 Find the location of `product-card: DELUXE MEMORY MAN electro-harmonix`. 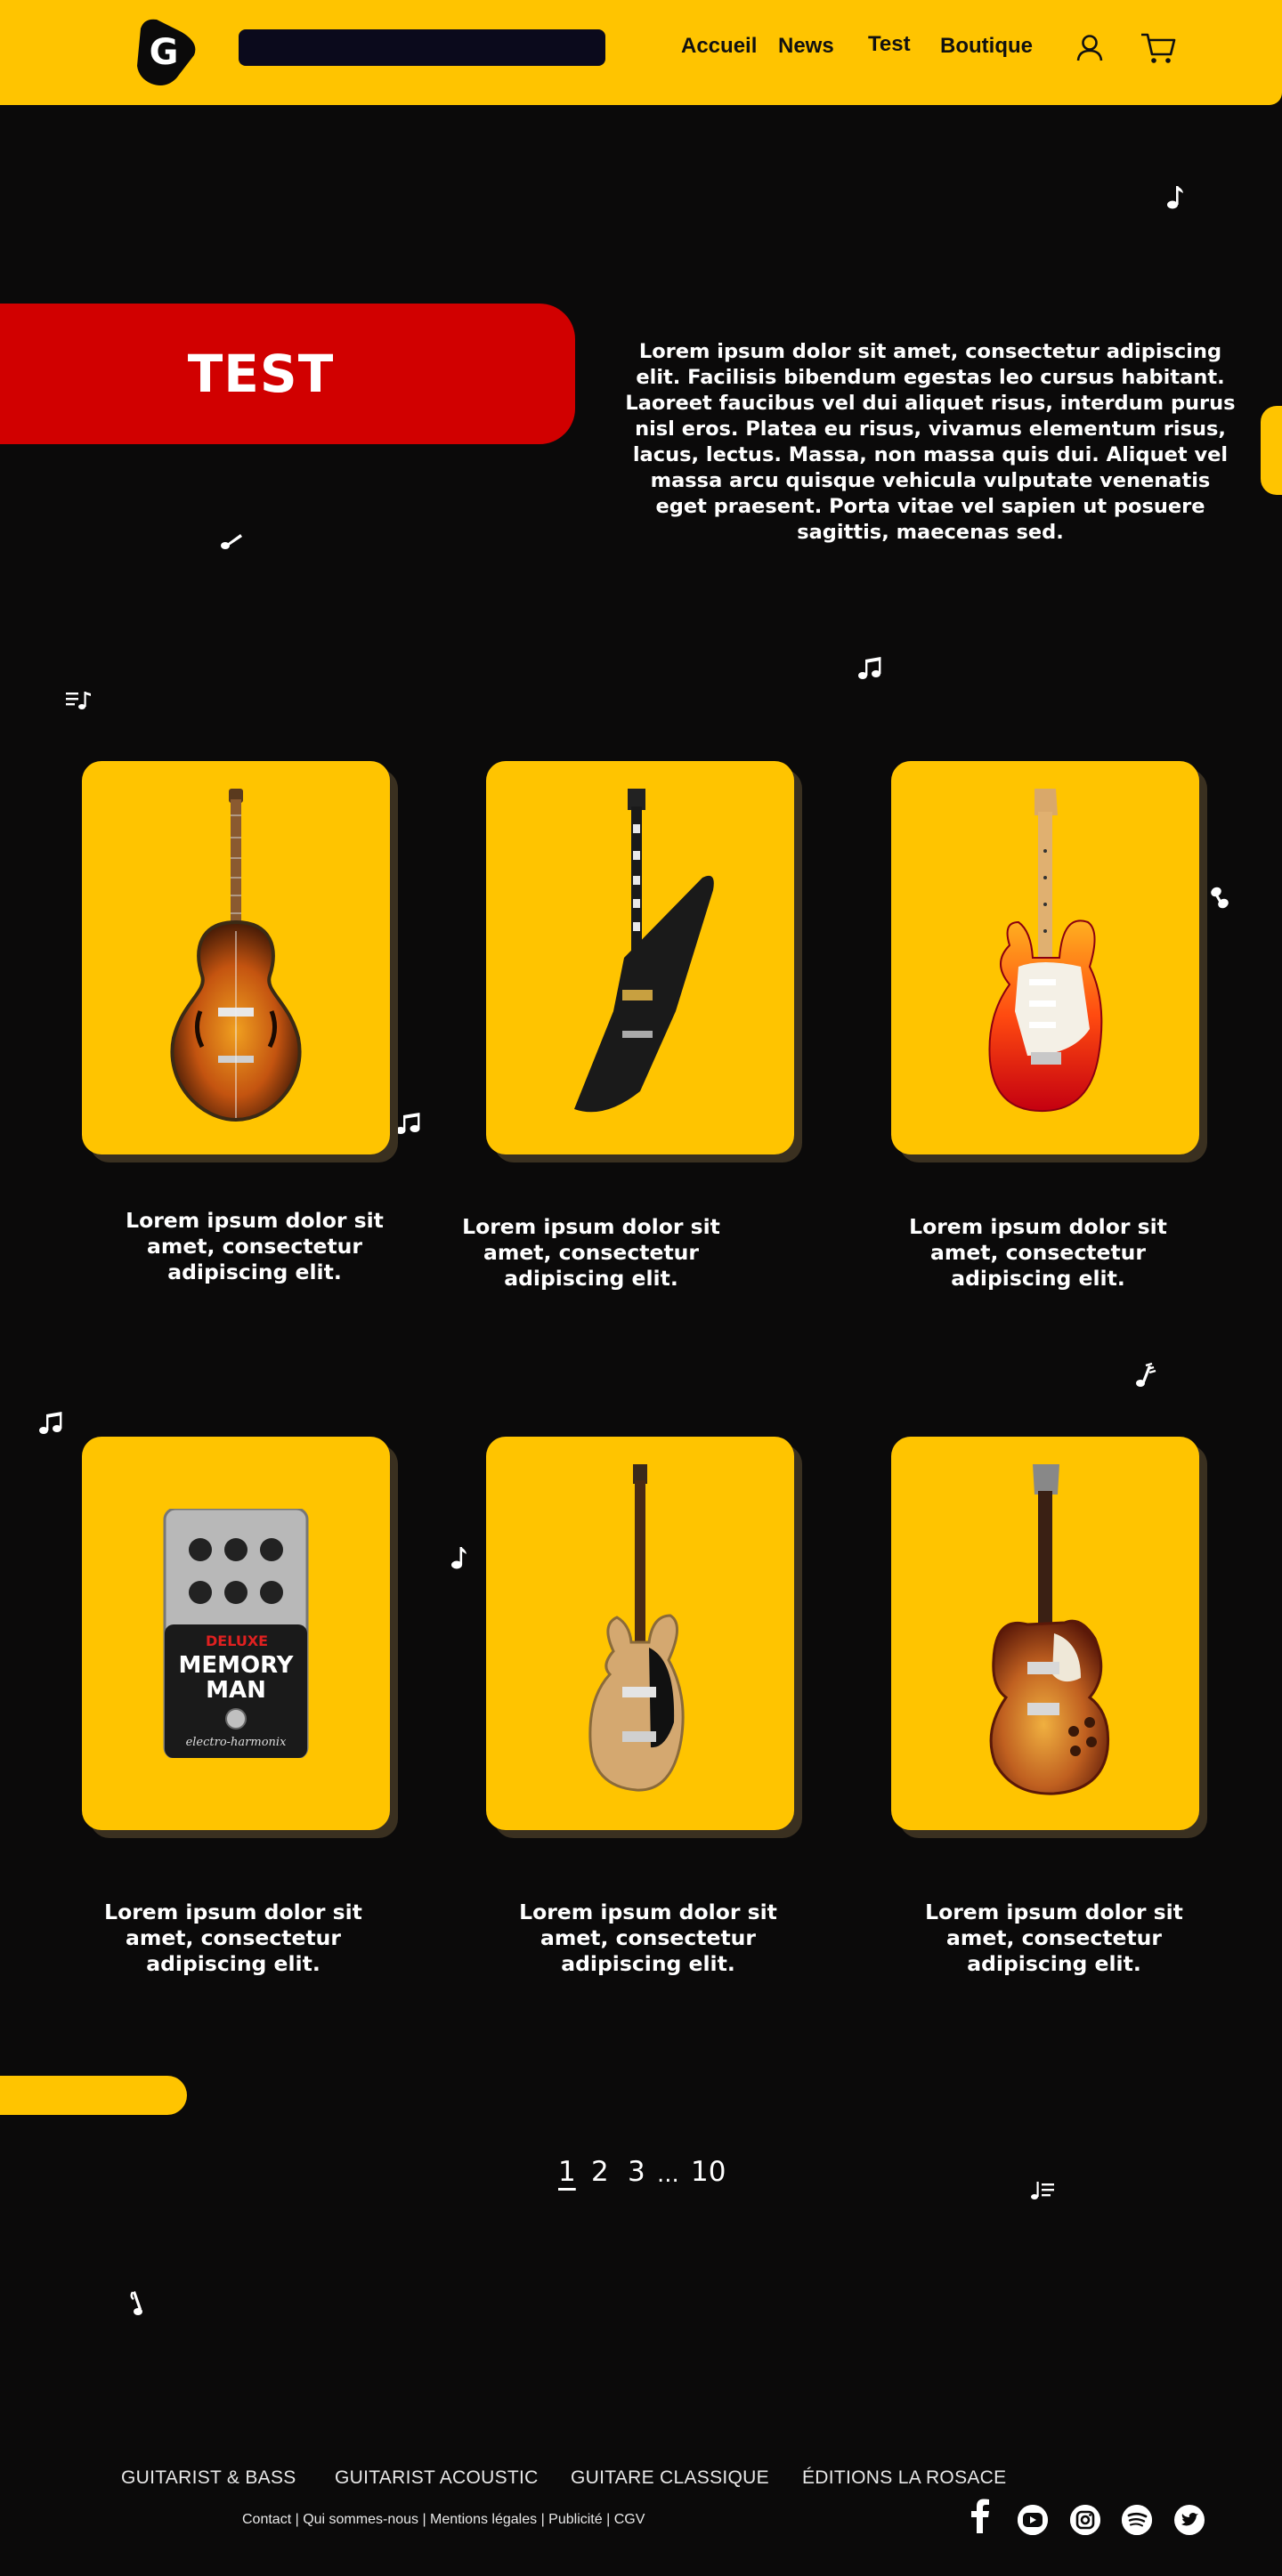

product-card: DELUXE MEMORY MAN electro-harmonix is located at coordinates (236, 1633).